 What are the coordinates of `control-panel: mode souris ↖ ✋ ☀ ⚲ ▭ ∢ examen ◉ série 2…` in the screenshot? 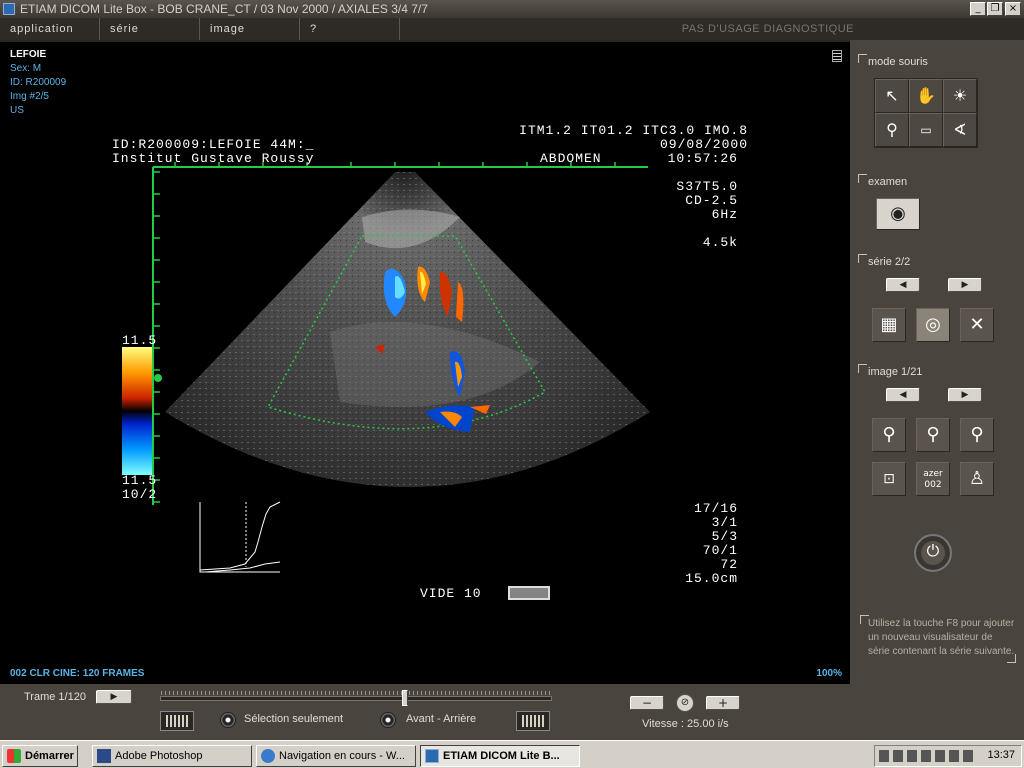 It's located at (937, 362).